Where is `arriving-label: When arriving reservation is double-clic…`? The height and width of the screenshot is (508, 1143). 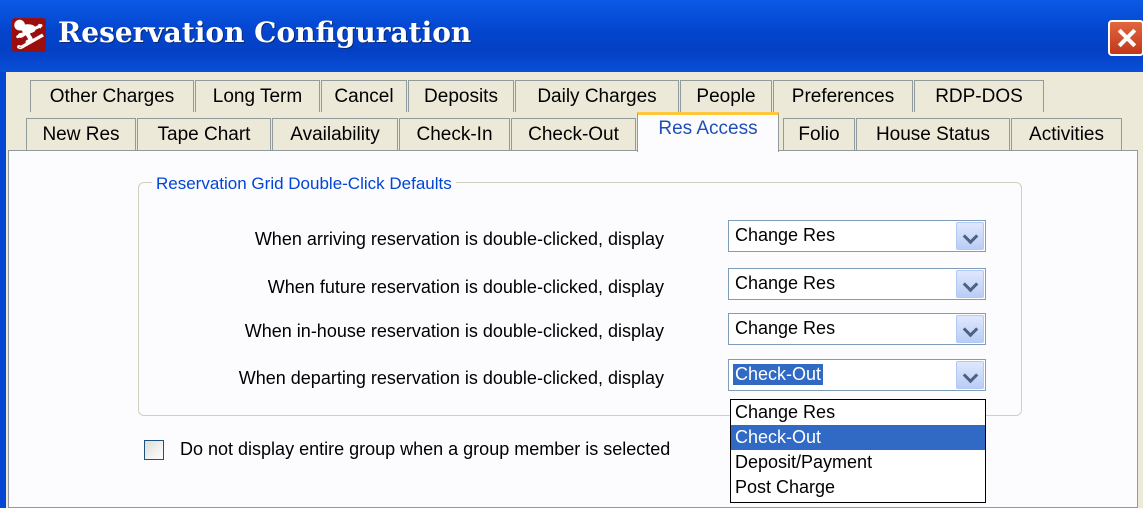 arriving-label: When arriving reservation is double-clic… is located at coordinates (459, 239).